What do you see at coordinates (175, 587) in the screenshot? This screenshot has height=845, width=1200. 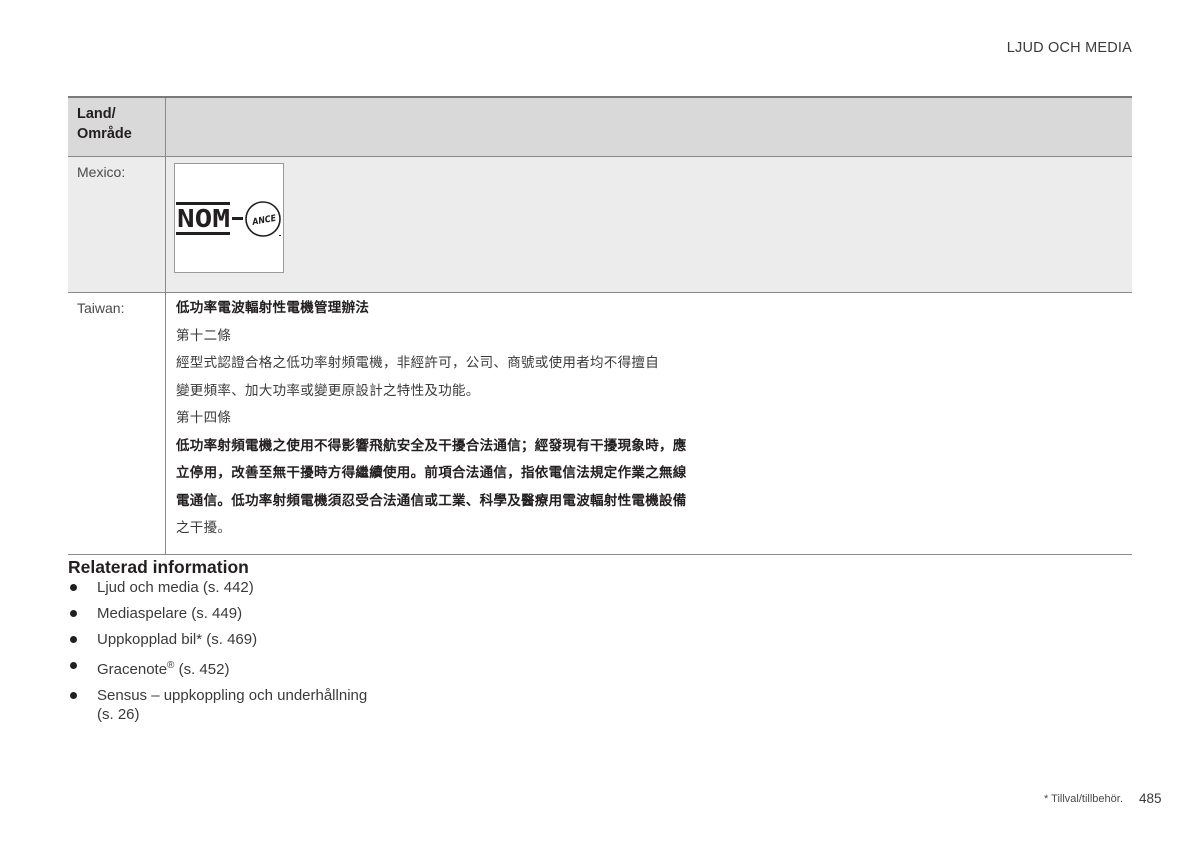 I see `related-link-text: Ljud och media (s. 442)` at bounding box center [175, 587].